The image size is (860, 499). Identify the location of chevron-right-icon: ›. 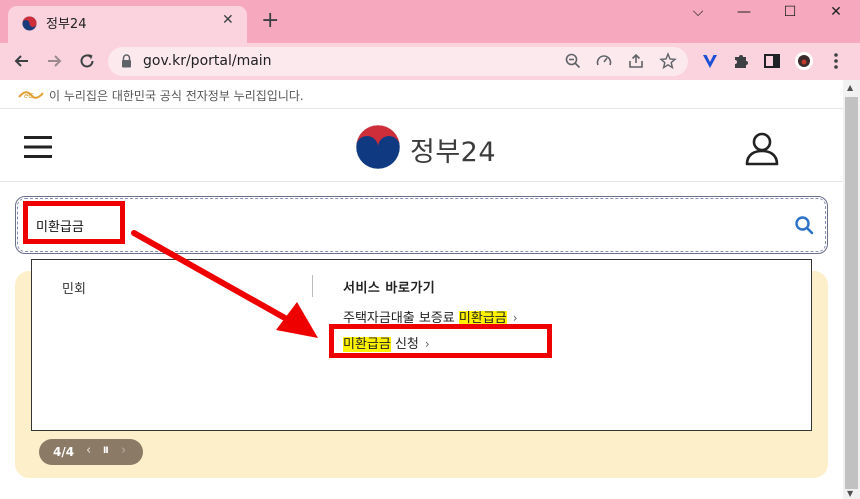
(515, 318).